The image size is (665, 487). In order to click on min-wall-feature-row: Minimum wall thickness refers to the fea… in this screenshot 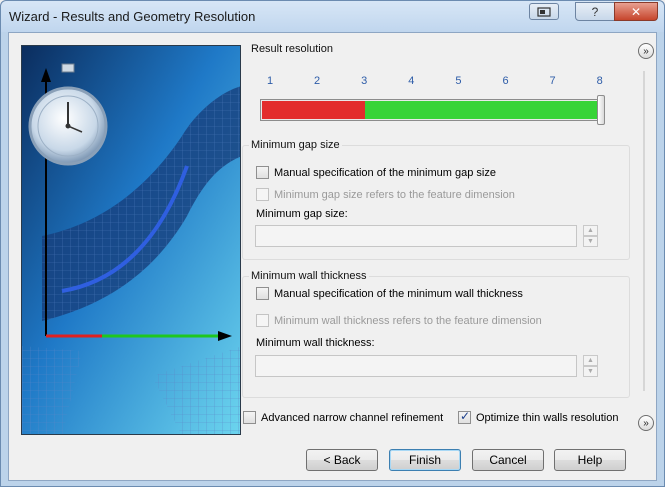, I will do `click(399, 320)`.